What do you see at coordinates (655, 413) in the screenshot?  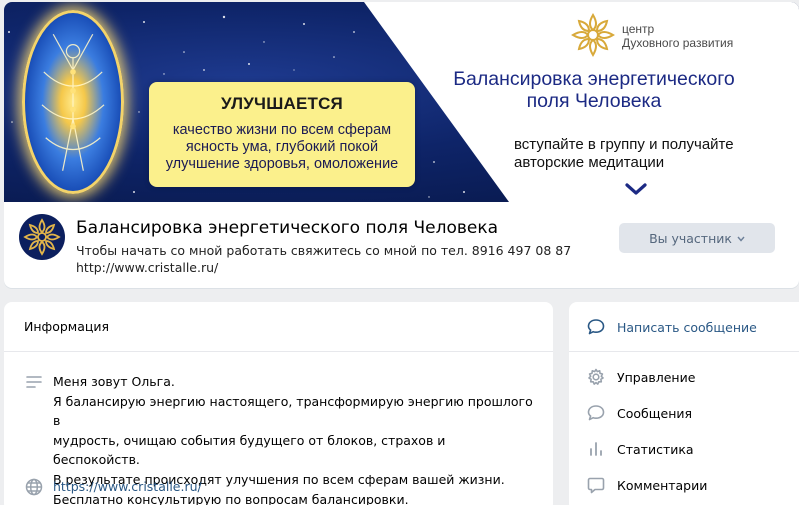 I see `messages-label: Сообщения` at bounding box center [655, 413].